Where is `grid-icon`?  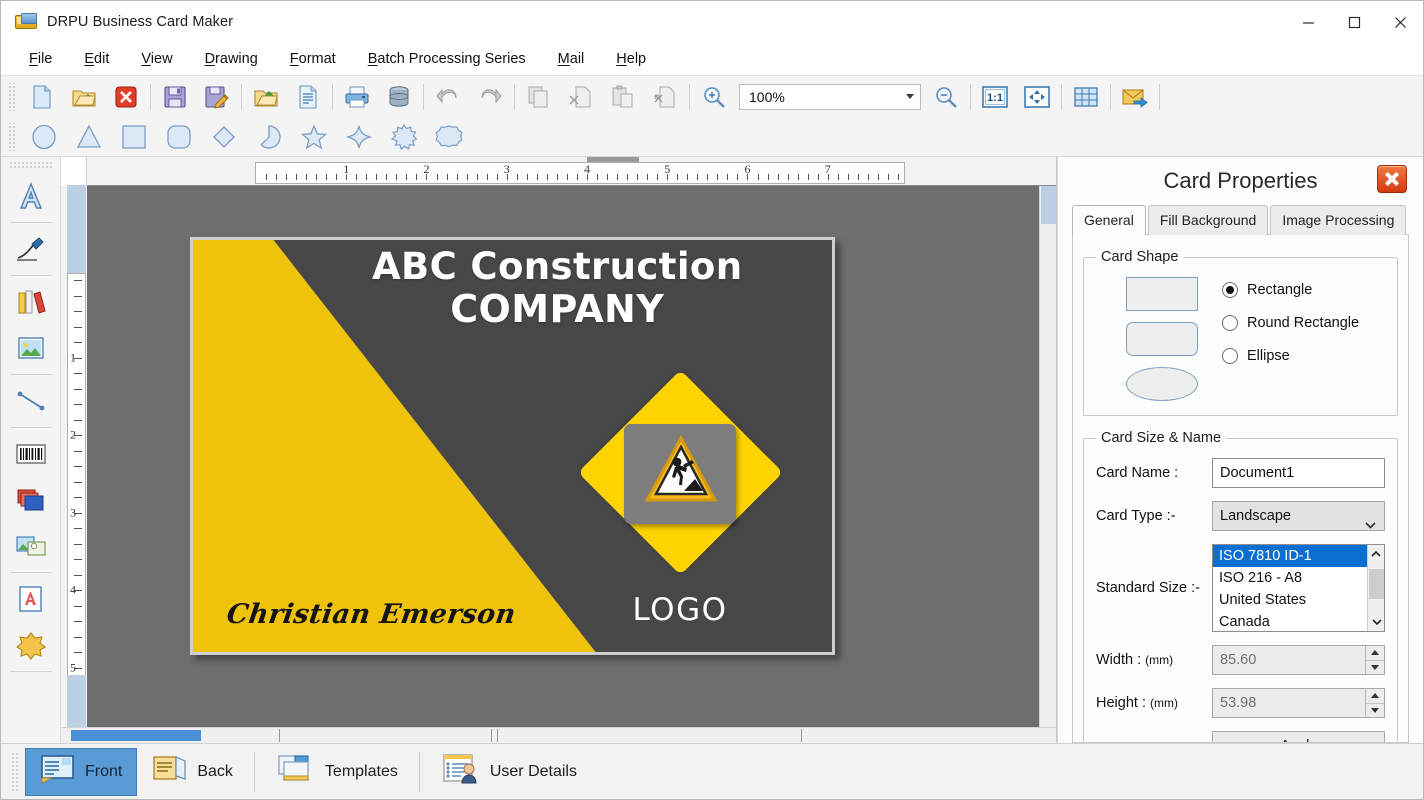
grid-icon is located at coordinates (1086, 97).